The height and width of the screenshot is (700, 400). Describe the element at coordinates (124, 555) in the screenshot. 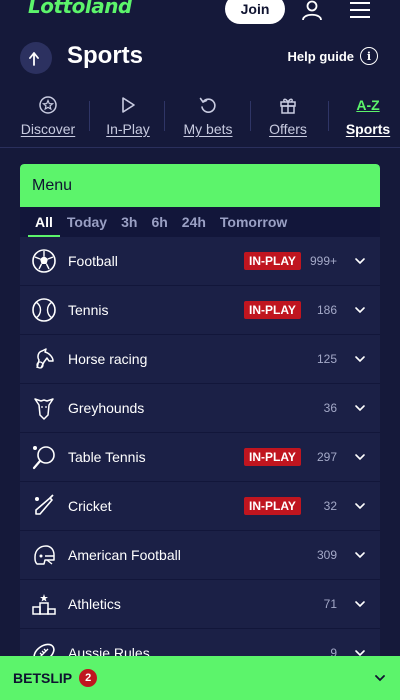

I see `sport-name: American Football` at that location.